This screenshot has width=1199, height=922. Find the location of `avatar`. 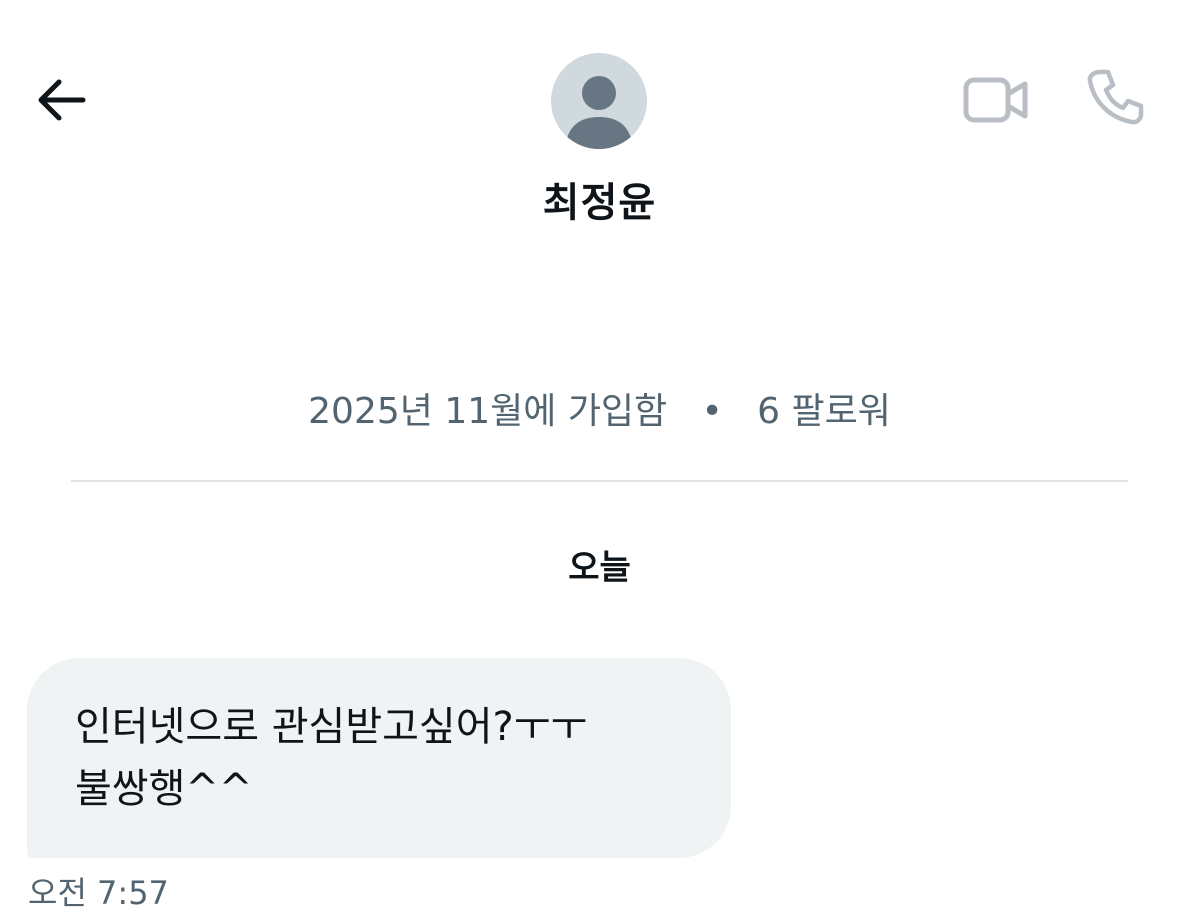

avatar is located at coordinates (599, 101).